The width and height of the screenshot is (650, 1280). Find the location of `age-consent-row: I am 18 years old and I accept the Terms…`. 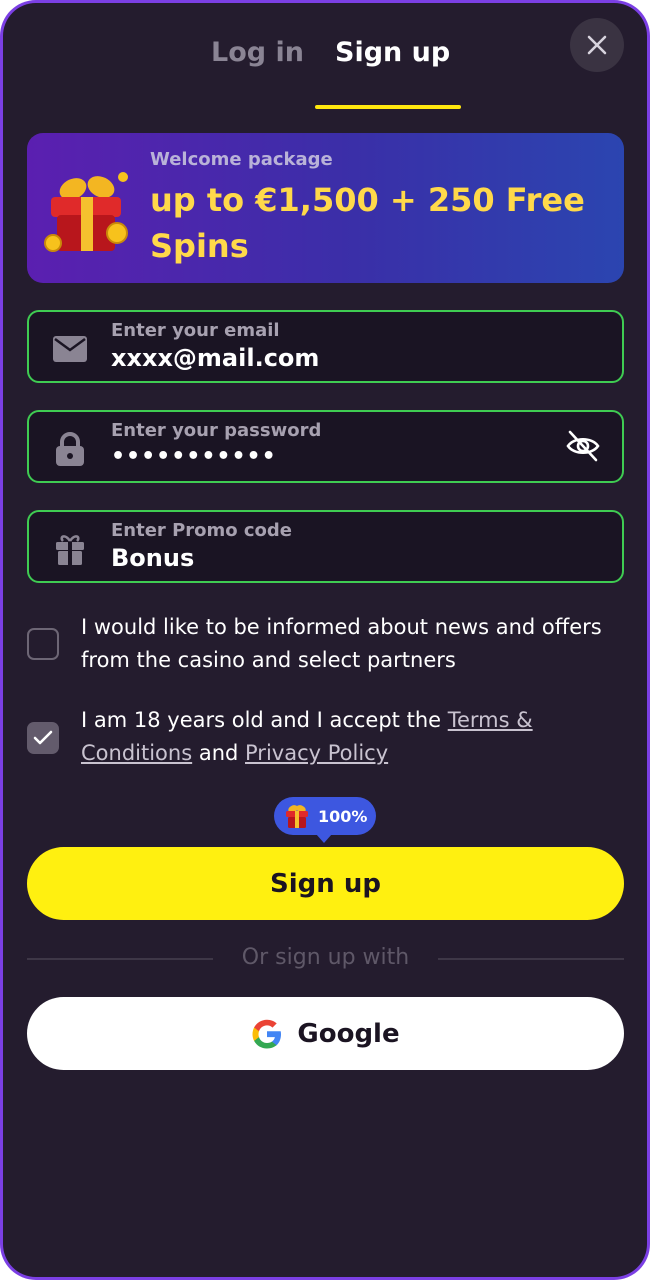

age-consent-row: I am 18 years old and I accept the Terms… is located at coordinates (325, 739).